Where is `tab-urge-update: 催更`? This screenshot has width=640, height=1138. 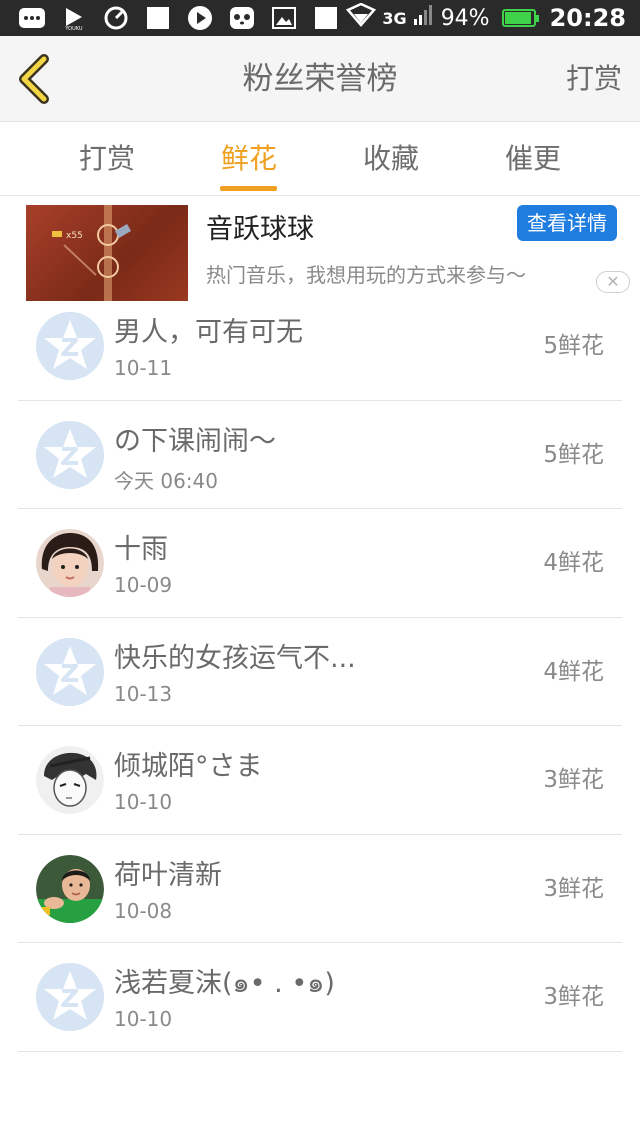
tab-urge-update: 催更 is located at coordinates (533, 159).